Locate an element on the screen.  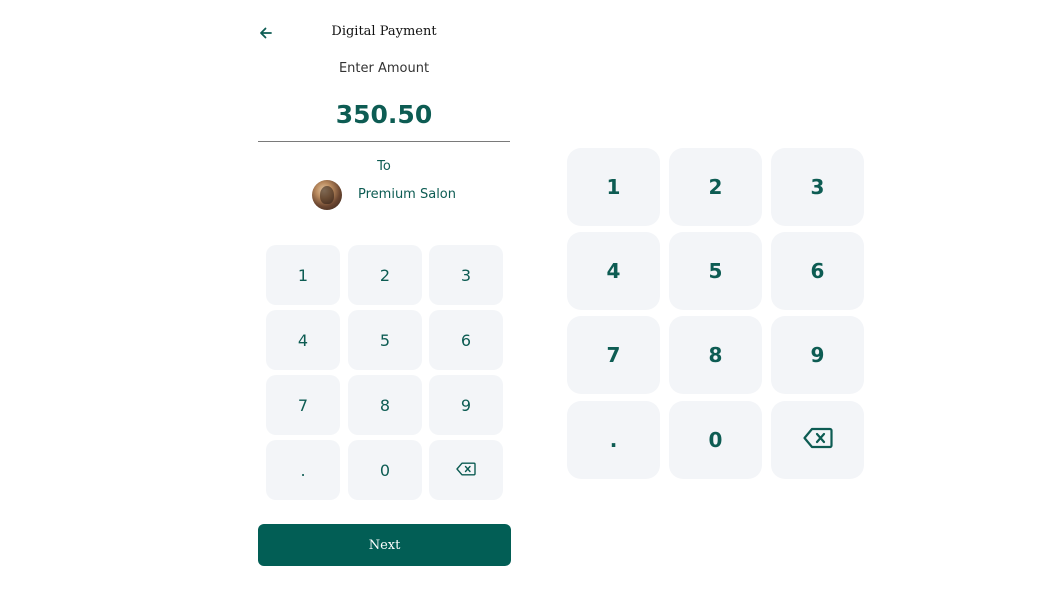
amount-underline is located at coordinates (384, 141).